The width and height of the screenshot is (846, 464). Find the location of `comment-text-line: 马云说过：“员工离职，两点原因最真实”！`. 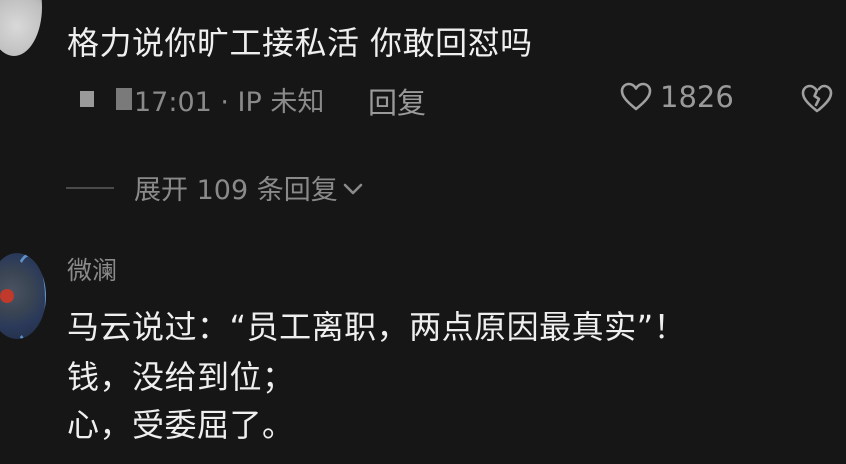

comment-text-line: 马云说过：“员工离职，两点原因最真实”！ is located at coordinates (377, 327).